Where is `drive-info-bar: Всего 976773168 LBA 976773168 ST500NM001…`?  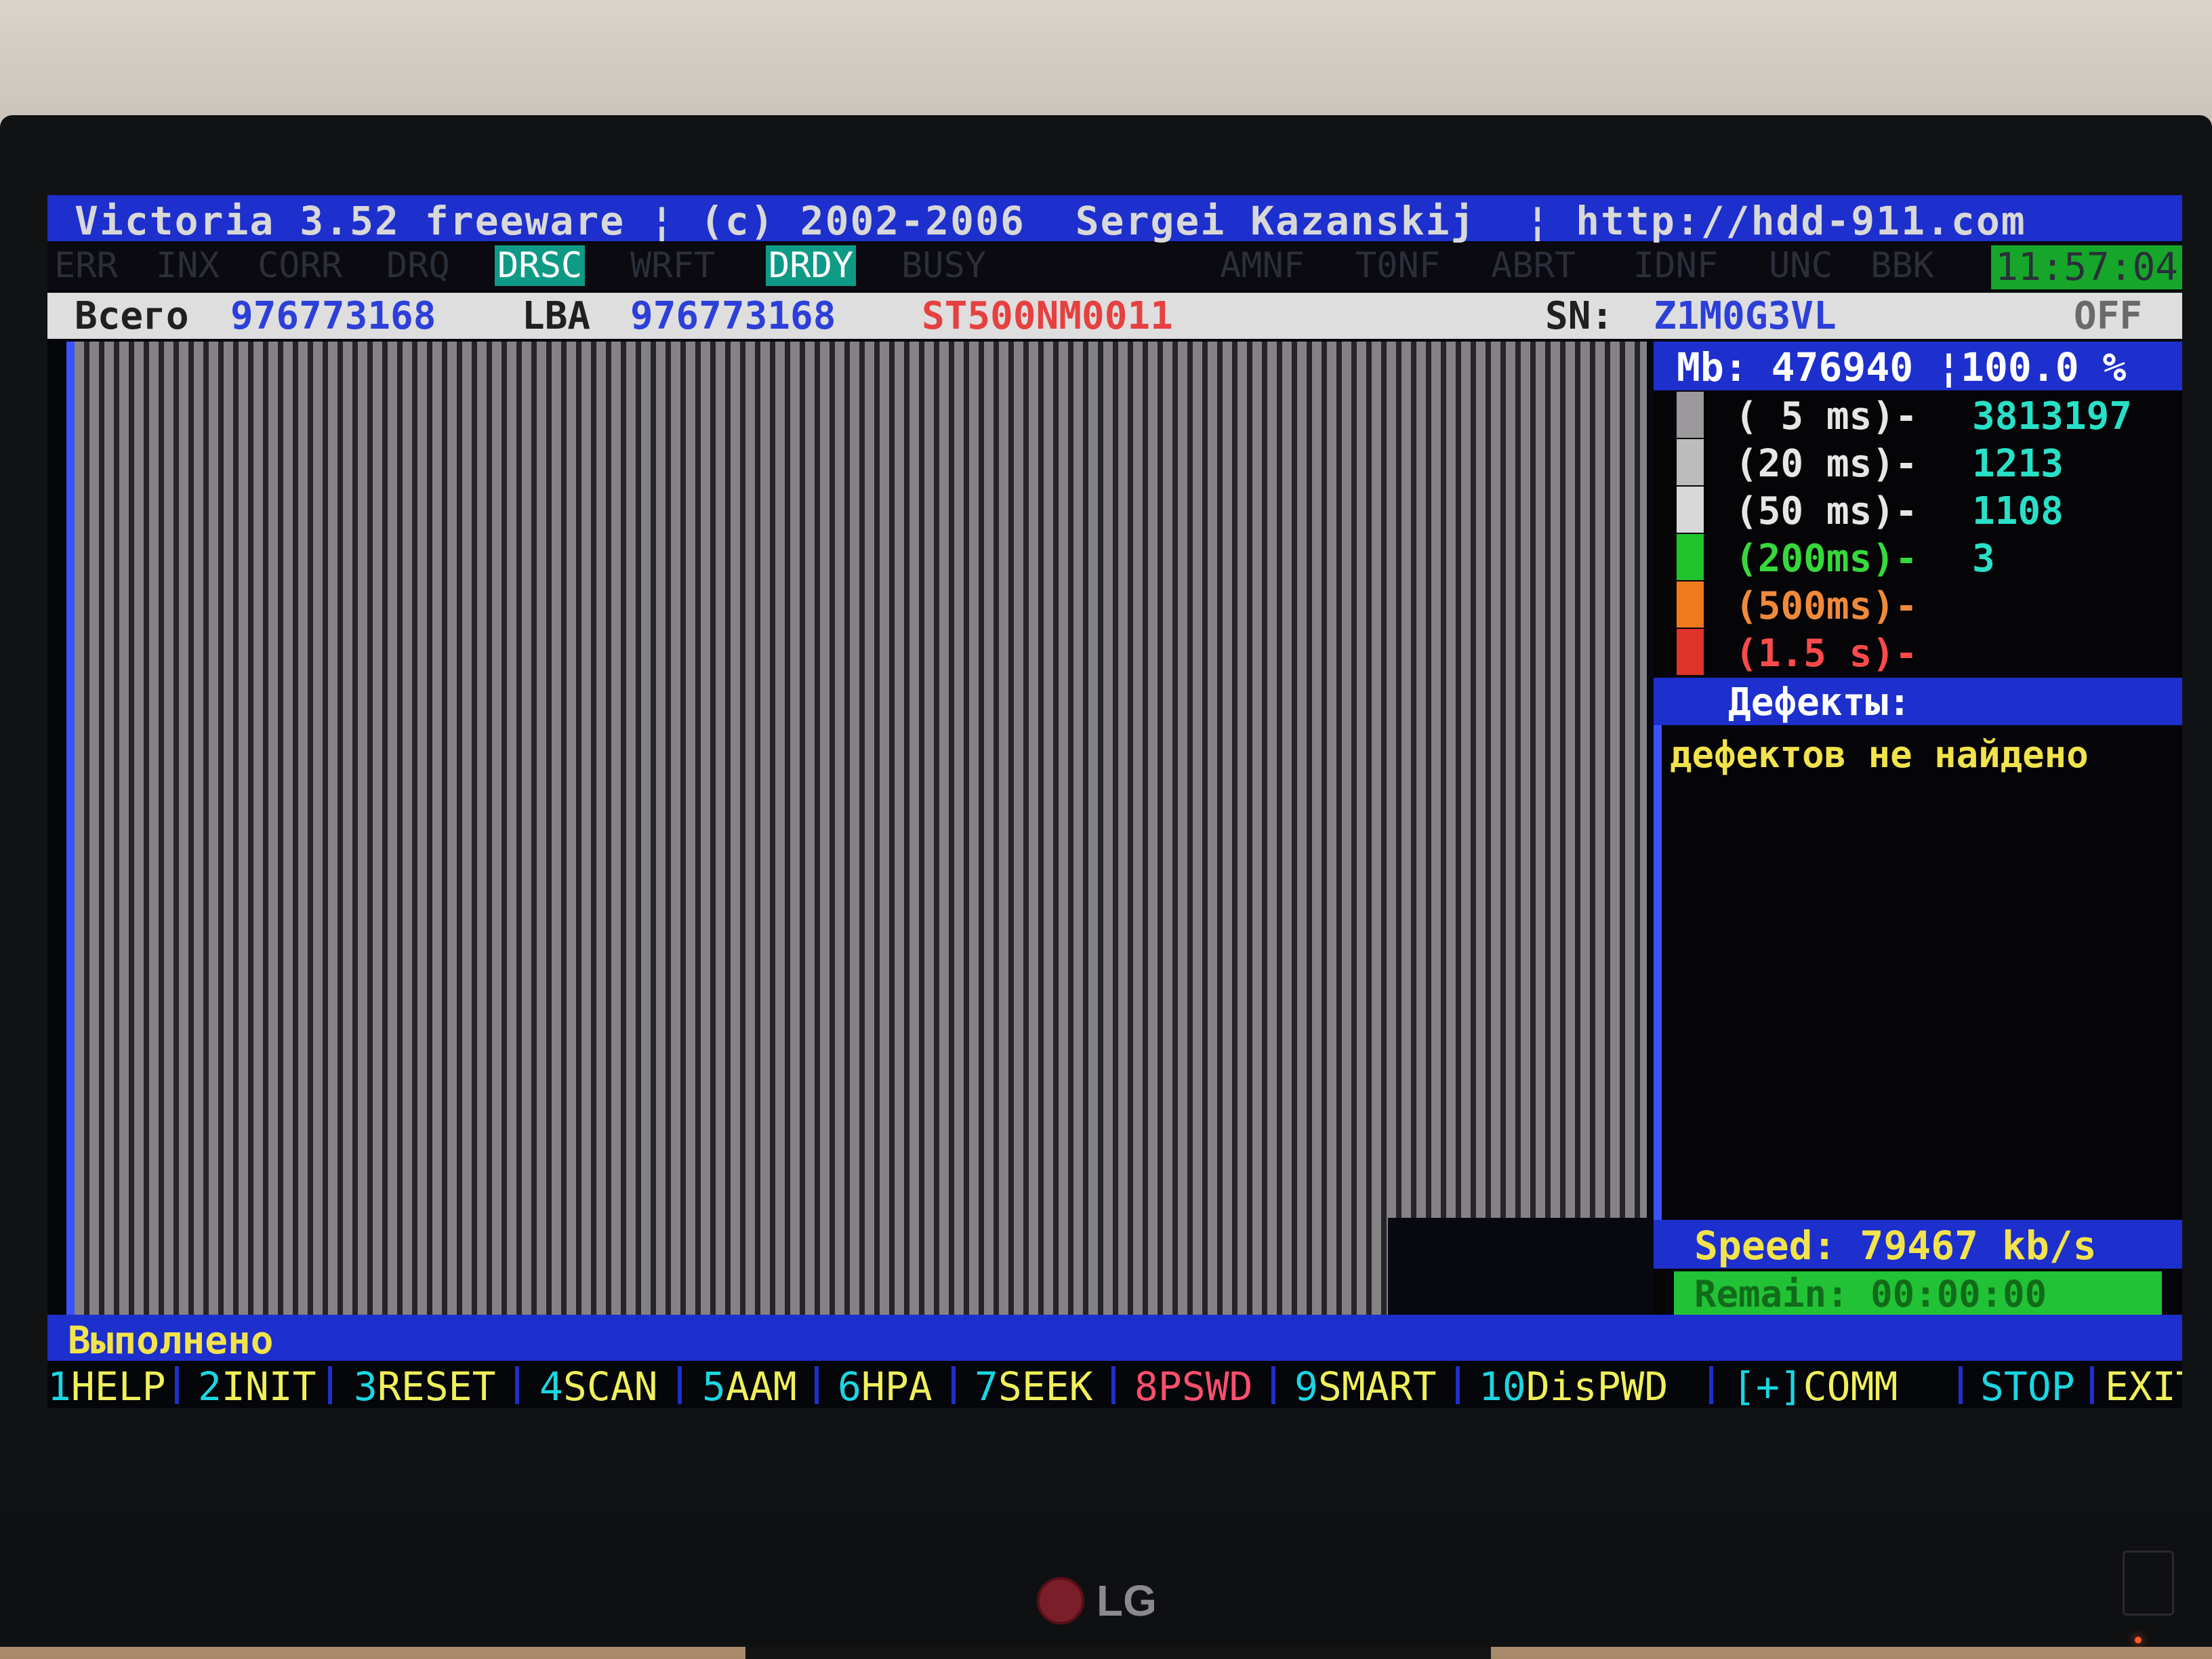 drive-info-bar: Всего 976773168 LBA 976773168 ST500NM001… is located at coordinates (1114, 316).